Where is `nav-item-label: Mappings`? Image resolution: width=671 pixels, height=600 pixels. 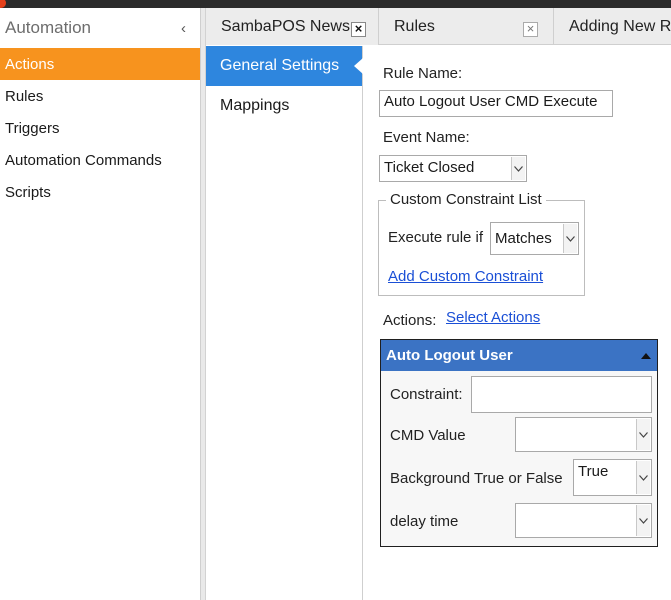 nav-item-label: Mappings is located at coordinates (255, 105).